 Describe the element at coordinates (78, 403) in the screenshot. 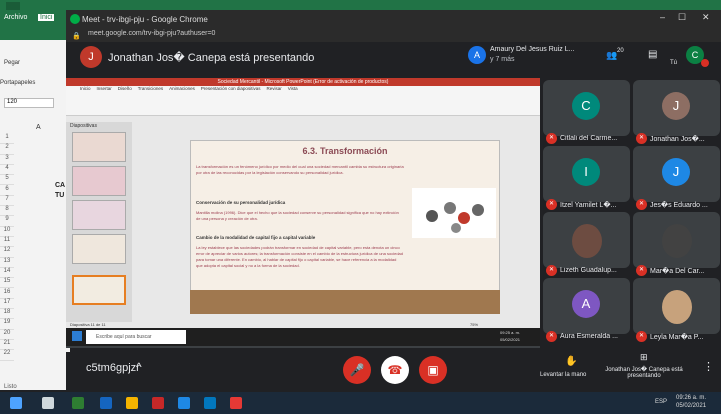

I see `excel-icon` at that location.